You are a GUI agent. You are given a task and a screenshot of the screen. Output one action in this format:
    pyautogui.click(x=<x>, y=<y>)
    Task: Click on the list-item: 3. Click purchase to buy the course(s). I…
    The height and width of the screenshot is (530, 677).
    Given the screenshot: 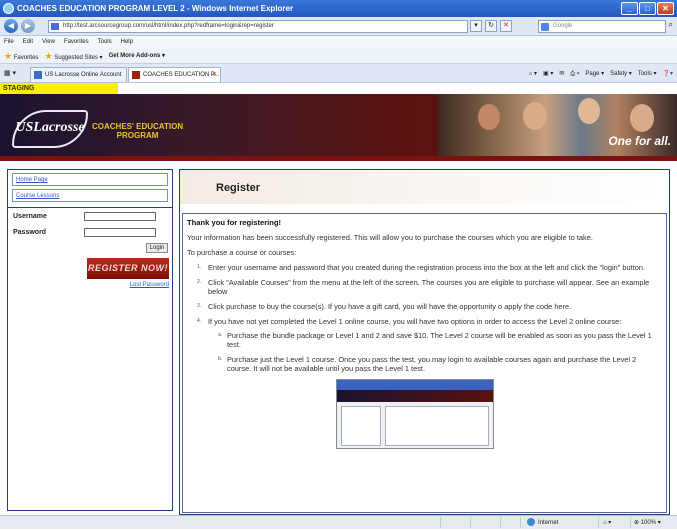 What is the action you would take?
    pyautogui.click(x=384, y=306)
    